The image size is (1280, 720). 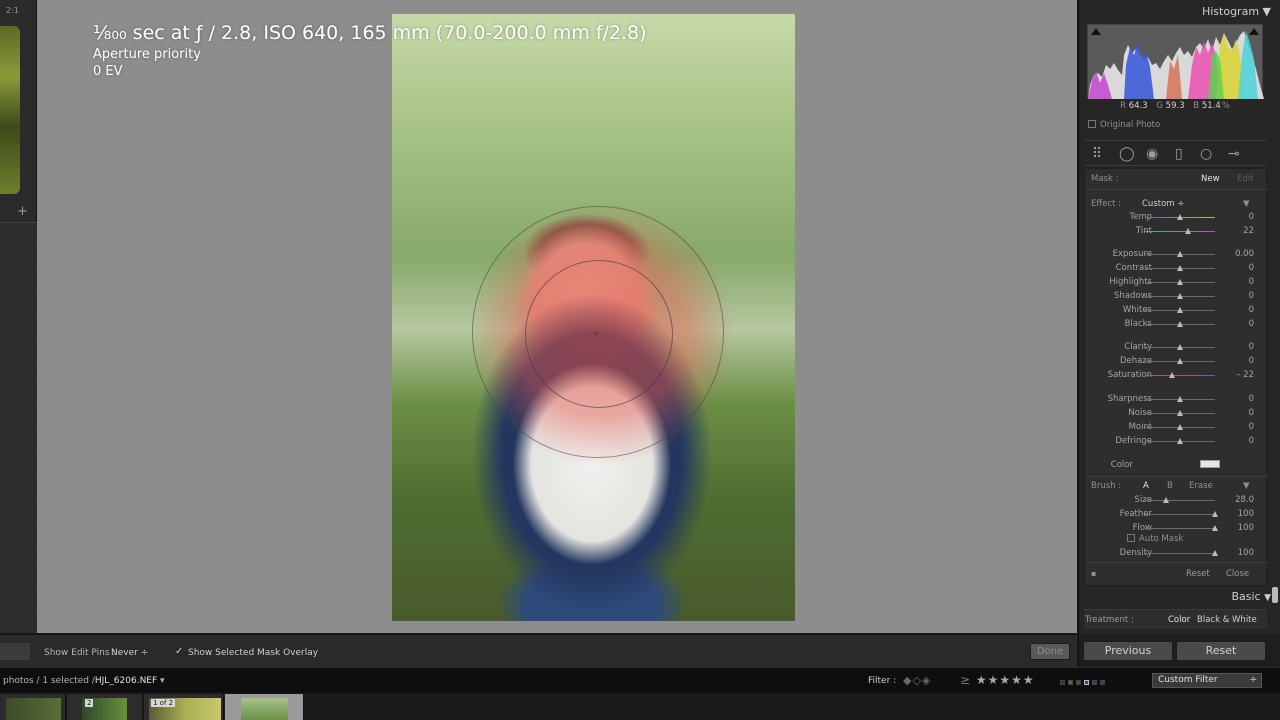 I want to click on brush-a-tab: A, so click(x=1146, y=486).